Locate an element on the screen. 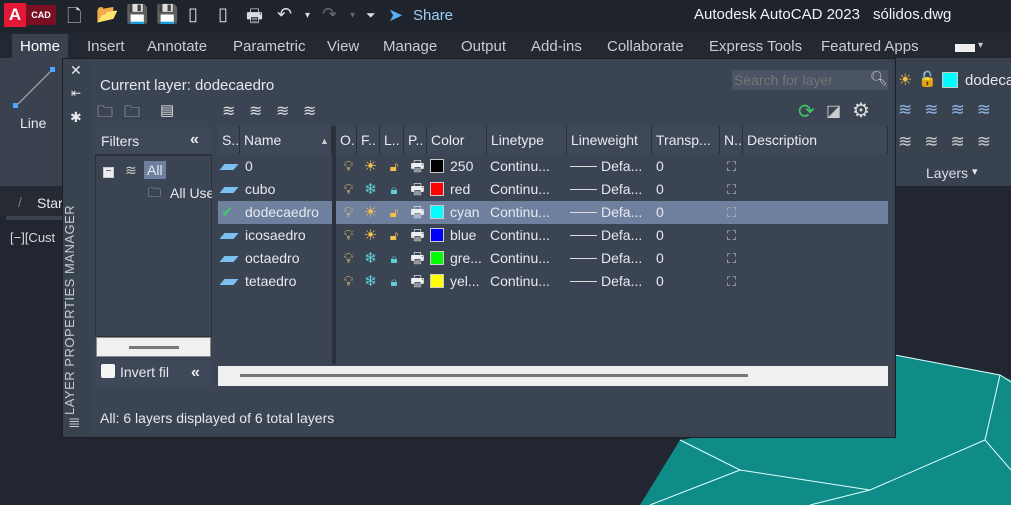  customize-qa-icon: ⏷ is located at coordinates (371, 15).